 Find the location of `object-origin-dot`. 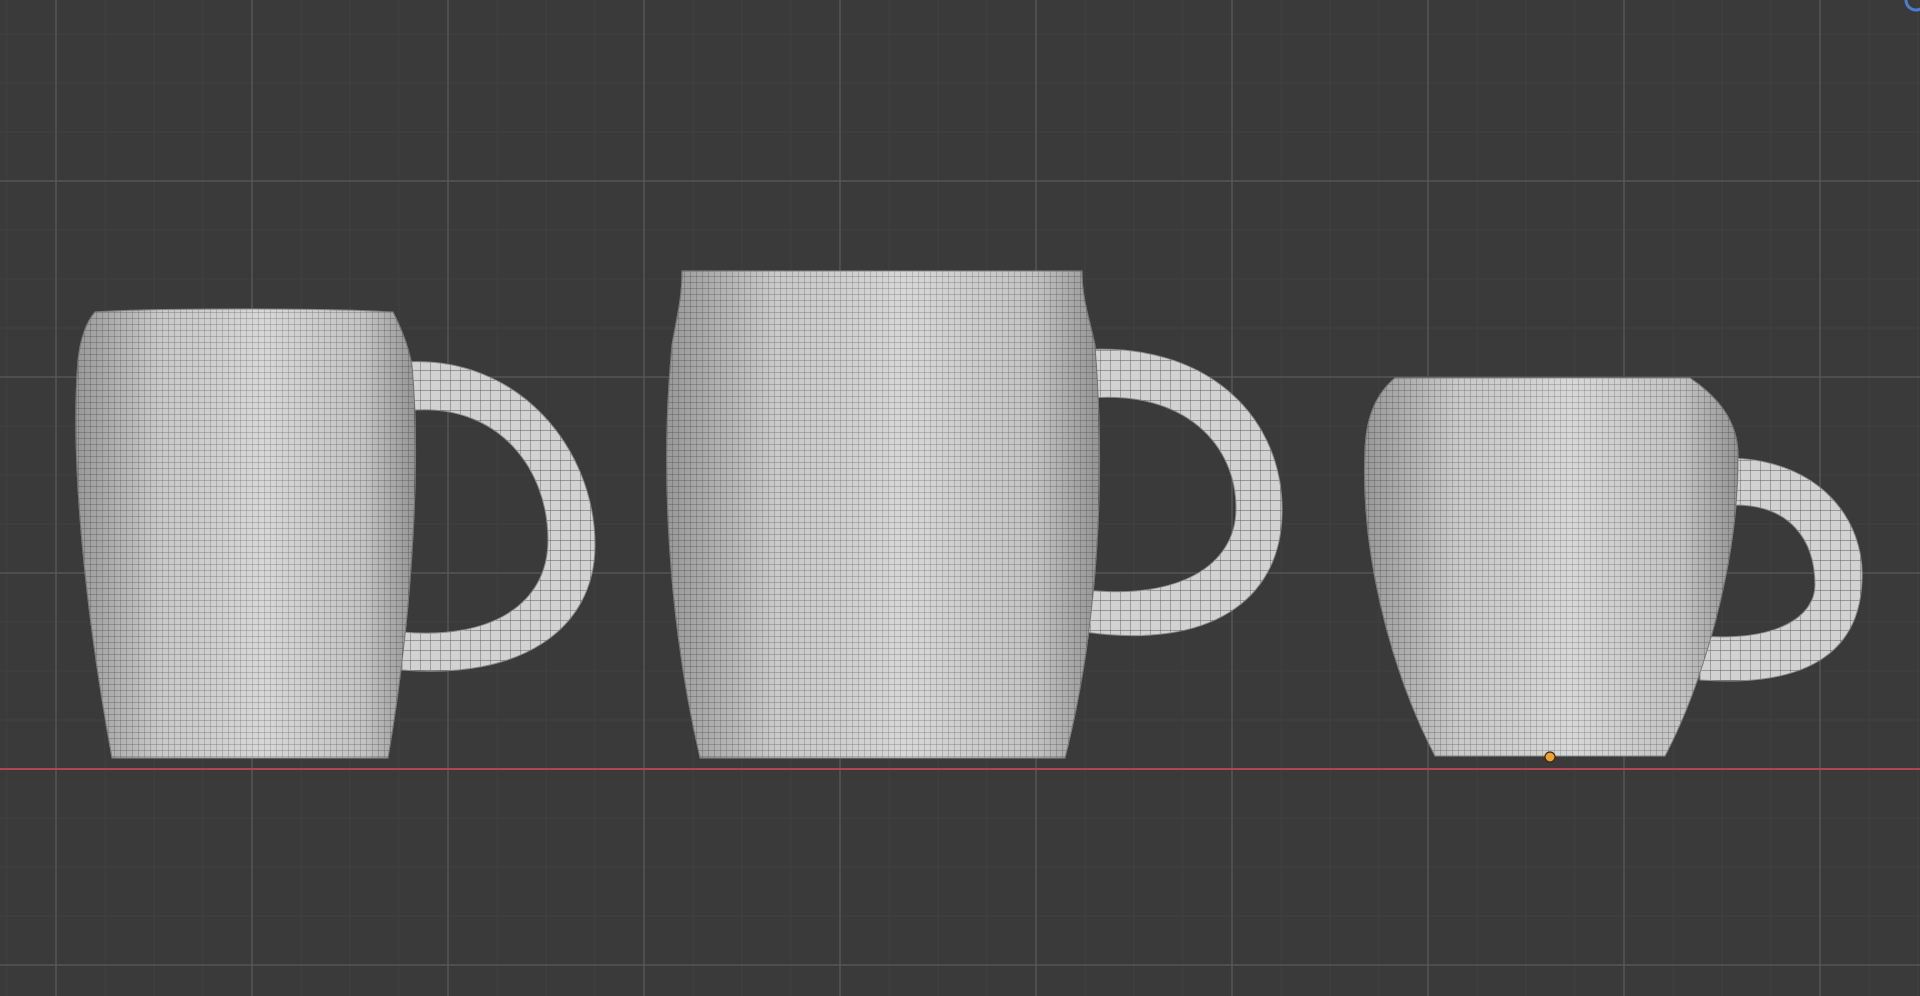

object-origin-dot is located at coordinates (1550, 757).